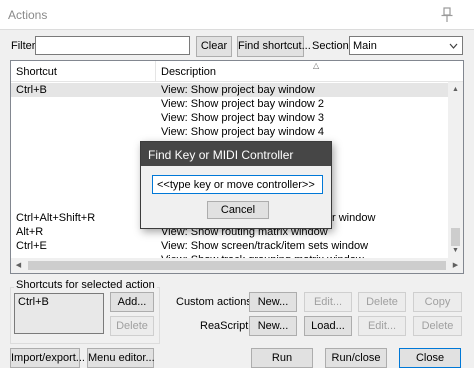 This screenshot has width=474, height=368. Describe the element at coordinates (453, 46) in the screenshot. I see `chevron-down-icon` at that location.